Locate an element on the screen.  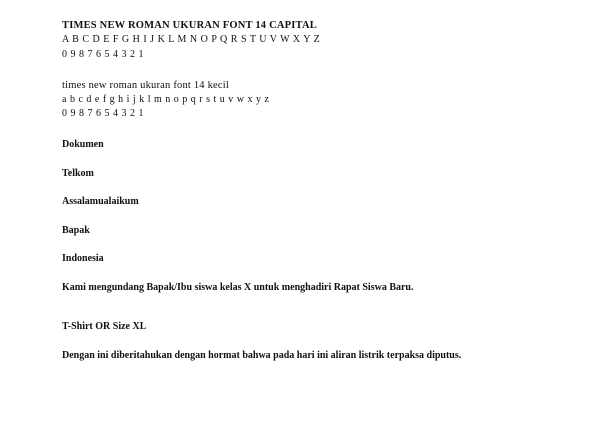
capital-heading: TIMES NEW ROMAN UKURAN FONT 14 CAPITAL is located at coordinates (189, 25).